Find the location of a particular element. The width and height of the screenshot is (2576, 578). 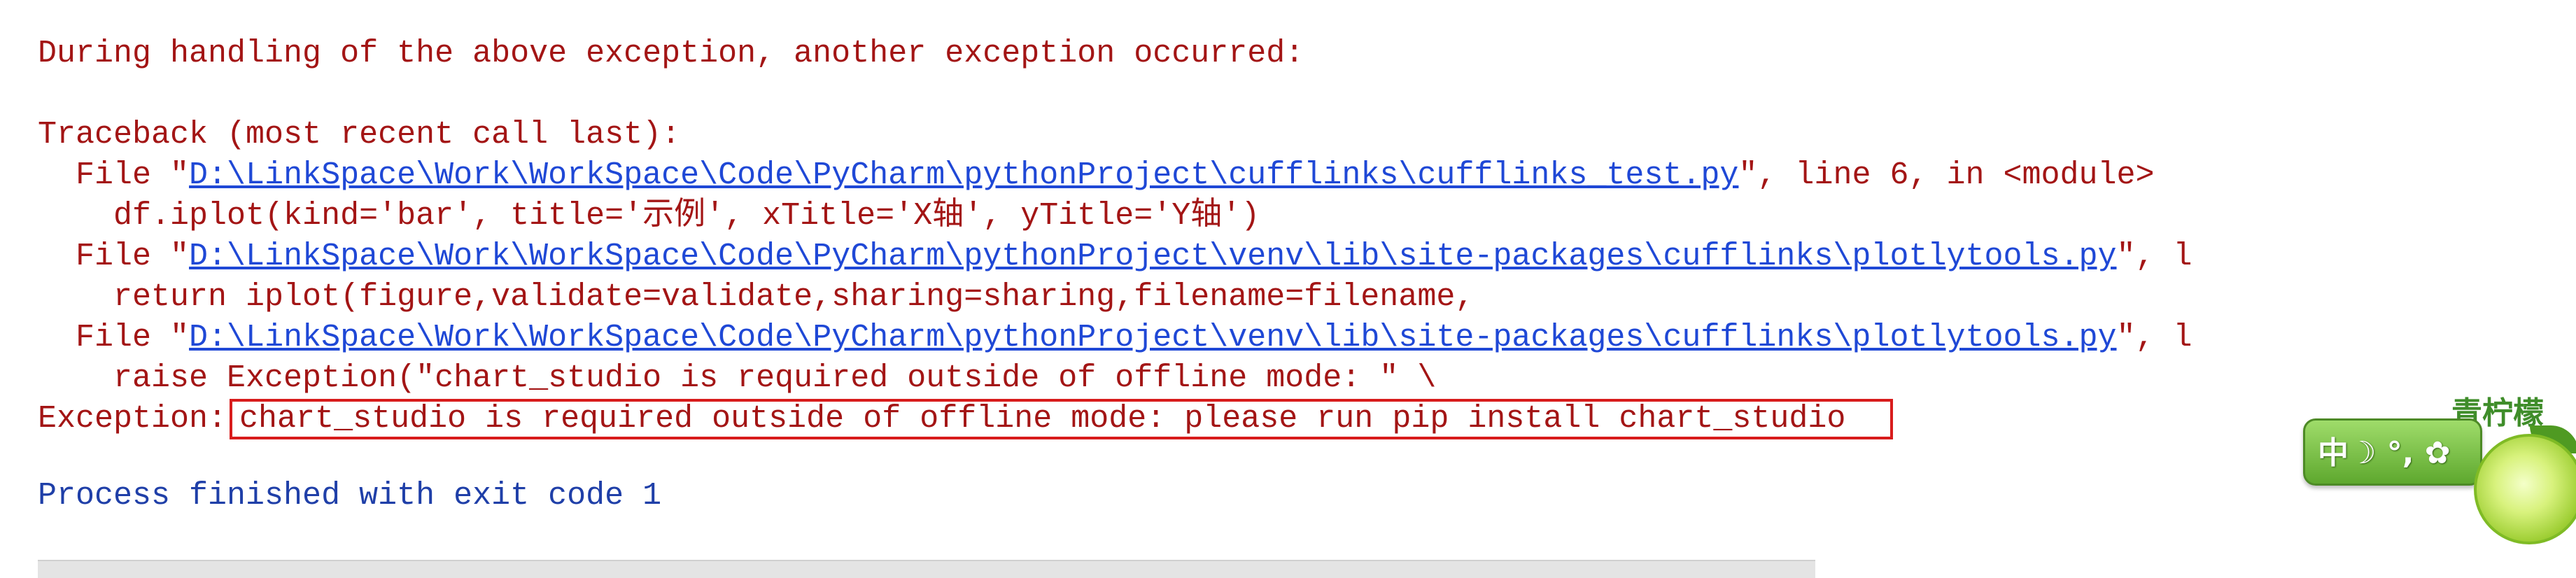

ime-toolbar: 中☽ °, ✿ is located at coordinates (2392, 452).